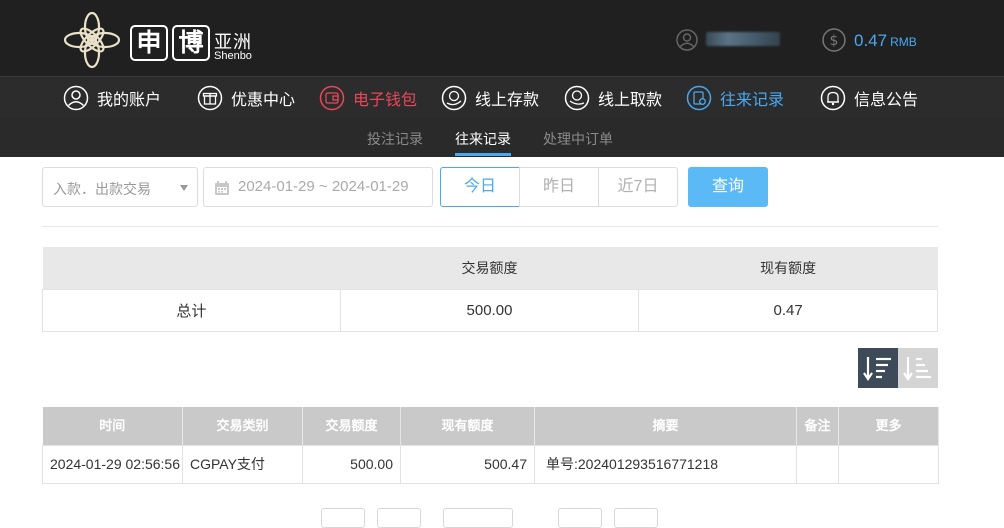 The height and width of the screenshot is (528, 1004). I want to click on active-tab-indicator, so click(483, 154).